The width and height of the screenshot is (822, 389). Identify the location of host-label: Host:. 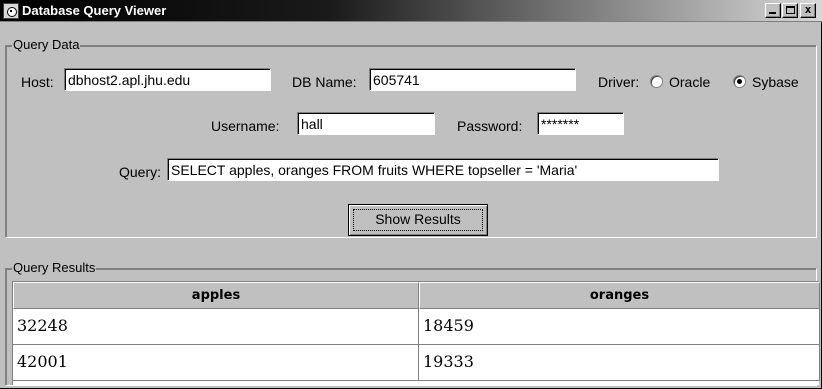
(37, 82).